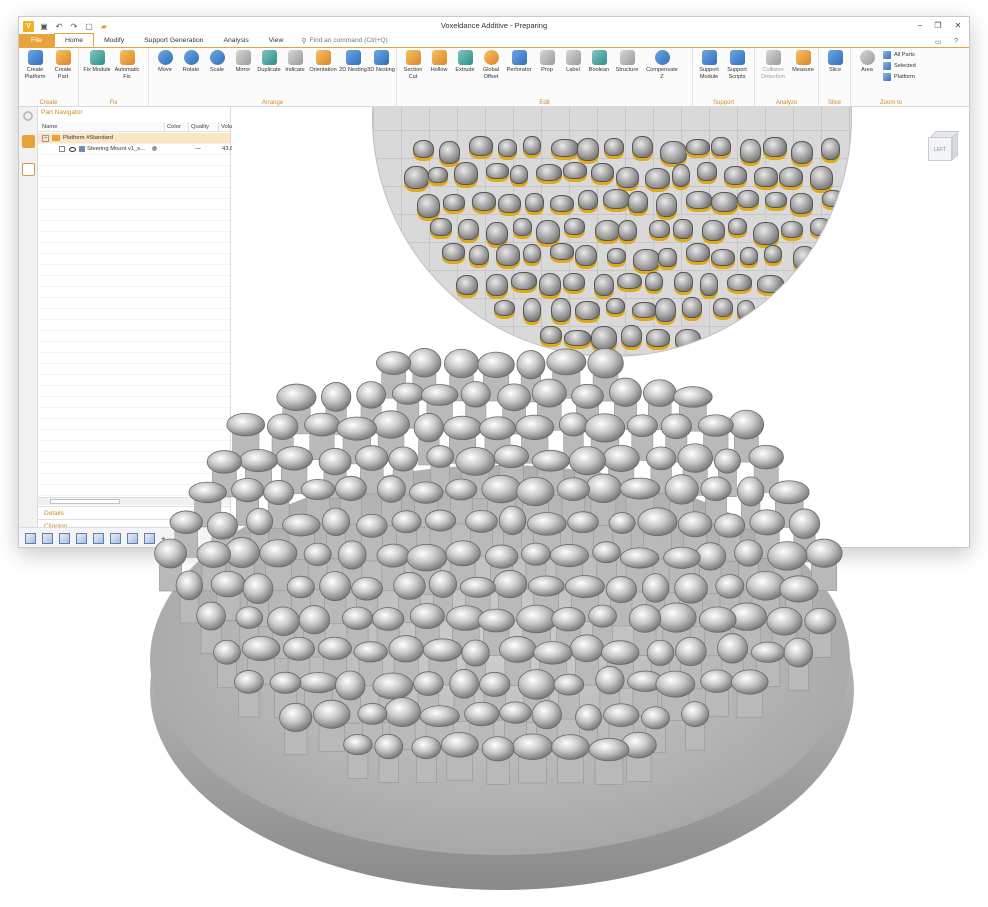 The height and width of the screenshot is (907, 988). I want to click on section-cut-button: Section Cut, so click(413, 65).